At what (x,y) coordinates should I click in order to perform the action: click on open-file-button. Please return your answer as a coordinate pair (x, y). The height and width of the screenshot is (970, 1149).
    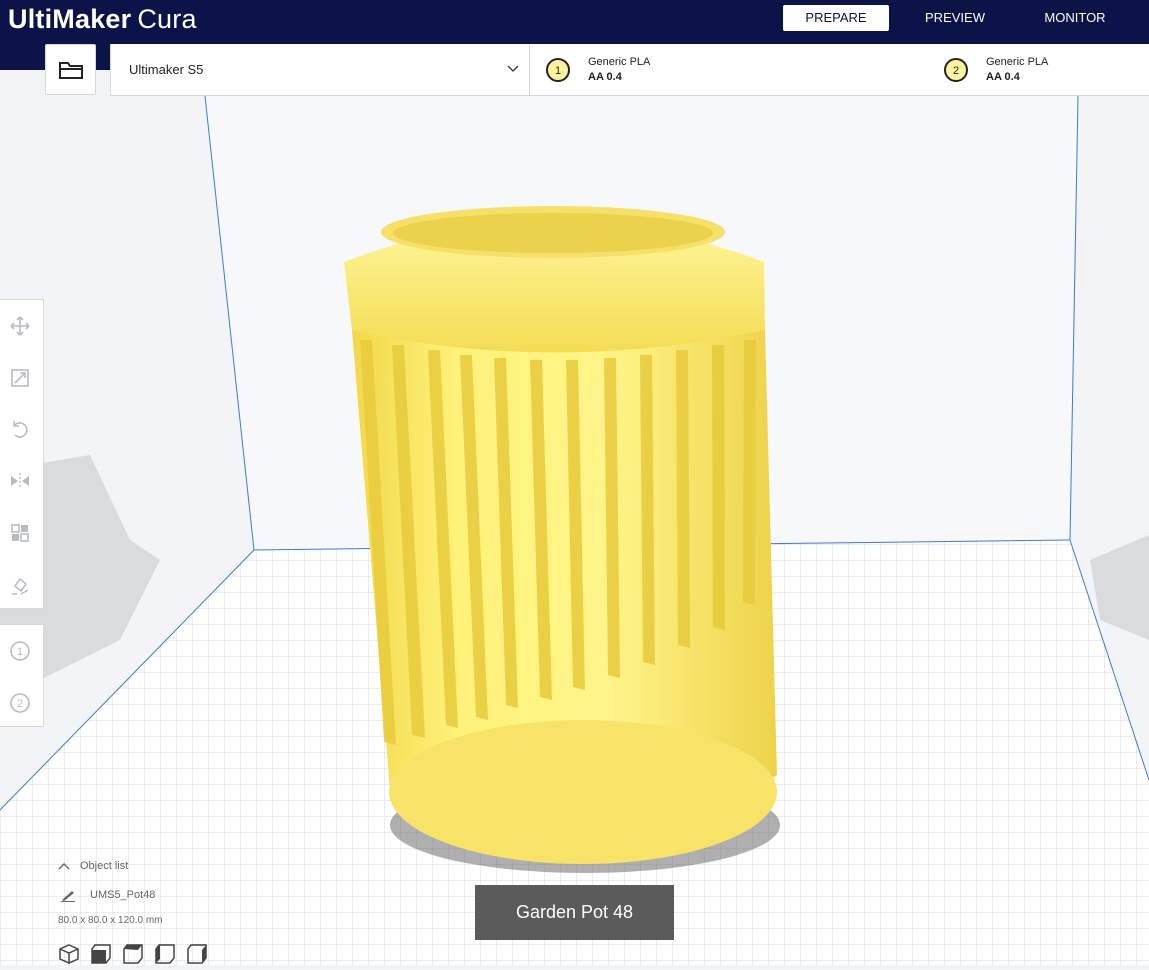
    Looking at the image, I should click on (70, 69).